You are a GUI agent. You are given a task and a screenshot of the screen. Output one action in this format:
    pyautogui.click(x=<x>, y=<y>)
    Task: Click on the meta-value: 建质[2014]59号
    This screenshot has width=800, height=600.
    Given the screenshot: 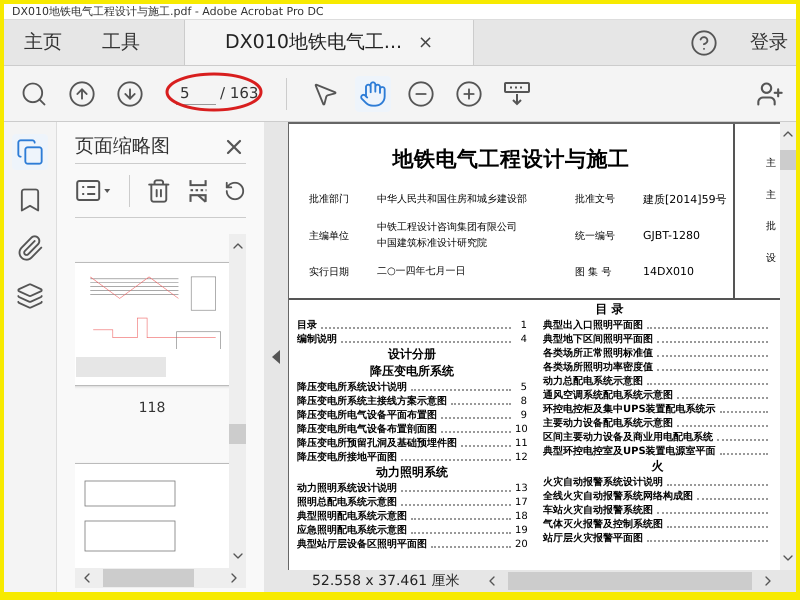 What is the action you would take?
    pyautogui.click(x=685, y=200)
    